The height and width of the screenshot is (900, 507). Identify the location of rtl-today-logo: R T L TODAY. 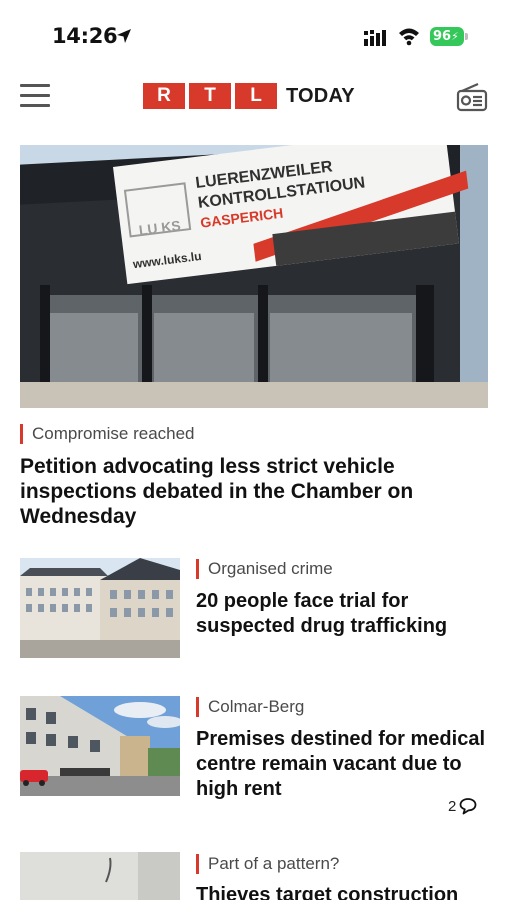
(249, 96).